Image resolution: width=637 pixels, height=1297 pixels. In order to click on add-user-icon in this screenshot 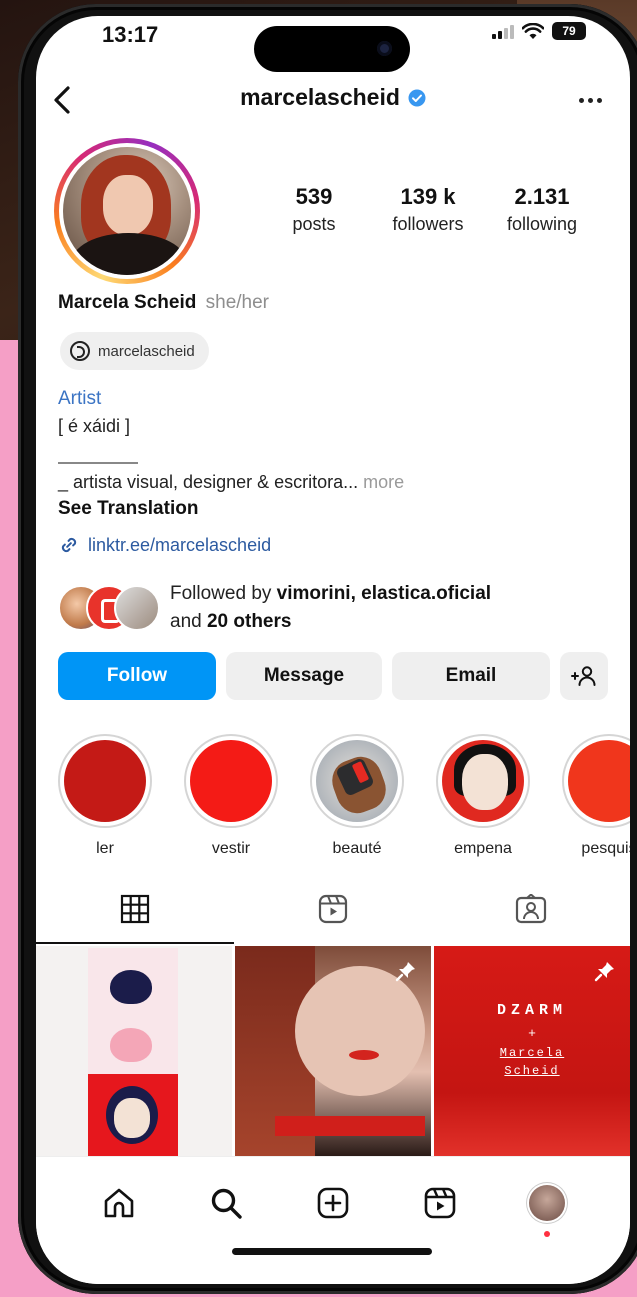, I will do `click(583, 676)`.